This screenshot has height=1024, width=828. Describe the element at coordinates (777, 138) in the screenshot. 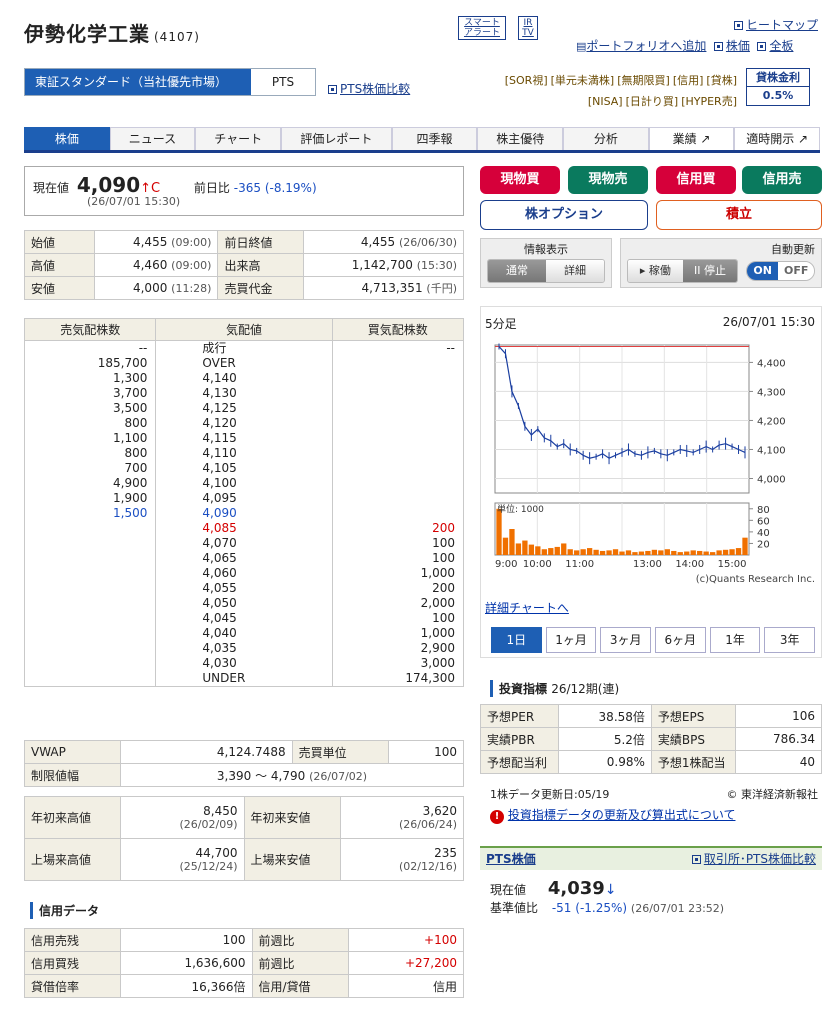

I see `tab-disclosure: 適時開示 ↗` at that location.